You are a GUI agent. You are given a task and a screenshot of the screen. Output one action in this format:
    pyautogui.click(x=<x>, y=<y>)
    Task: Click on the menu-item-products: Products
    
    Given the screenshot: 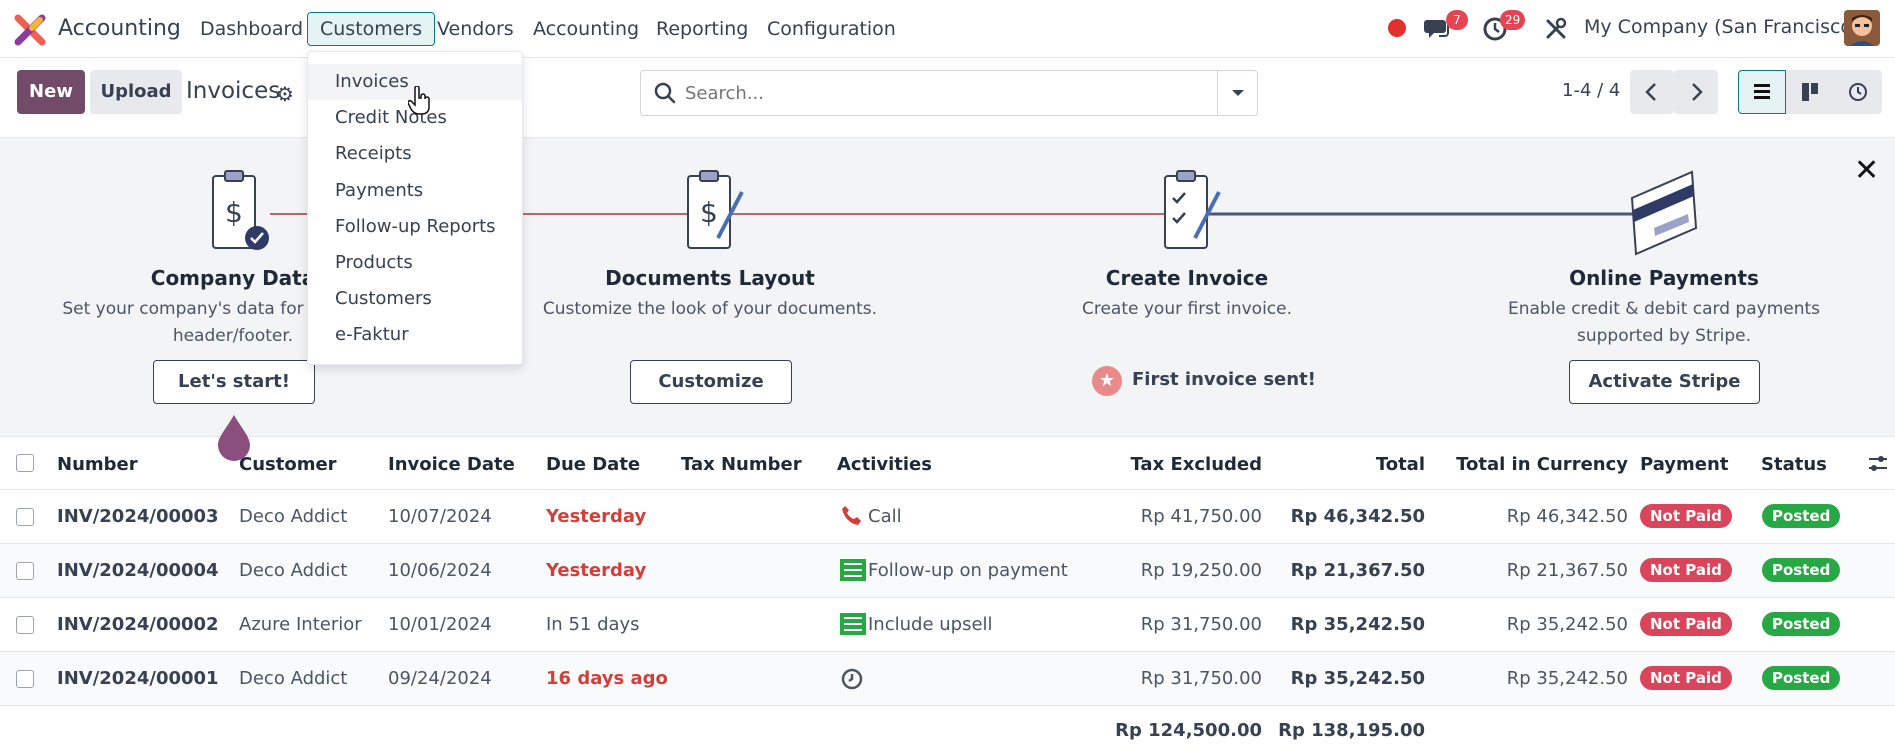 What is the action you would take?
    pyautogui.click(x=415, y=263)
    